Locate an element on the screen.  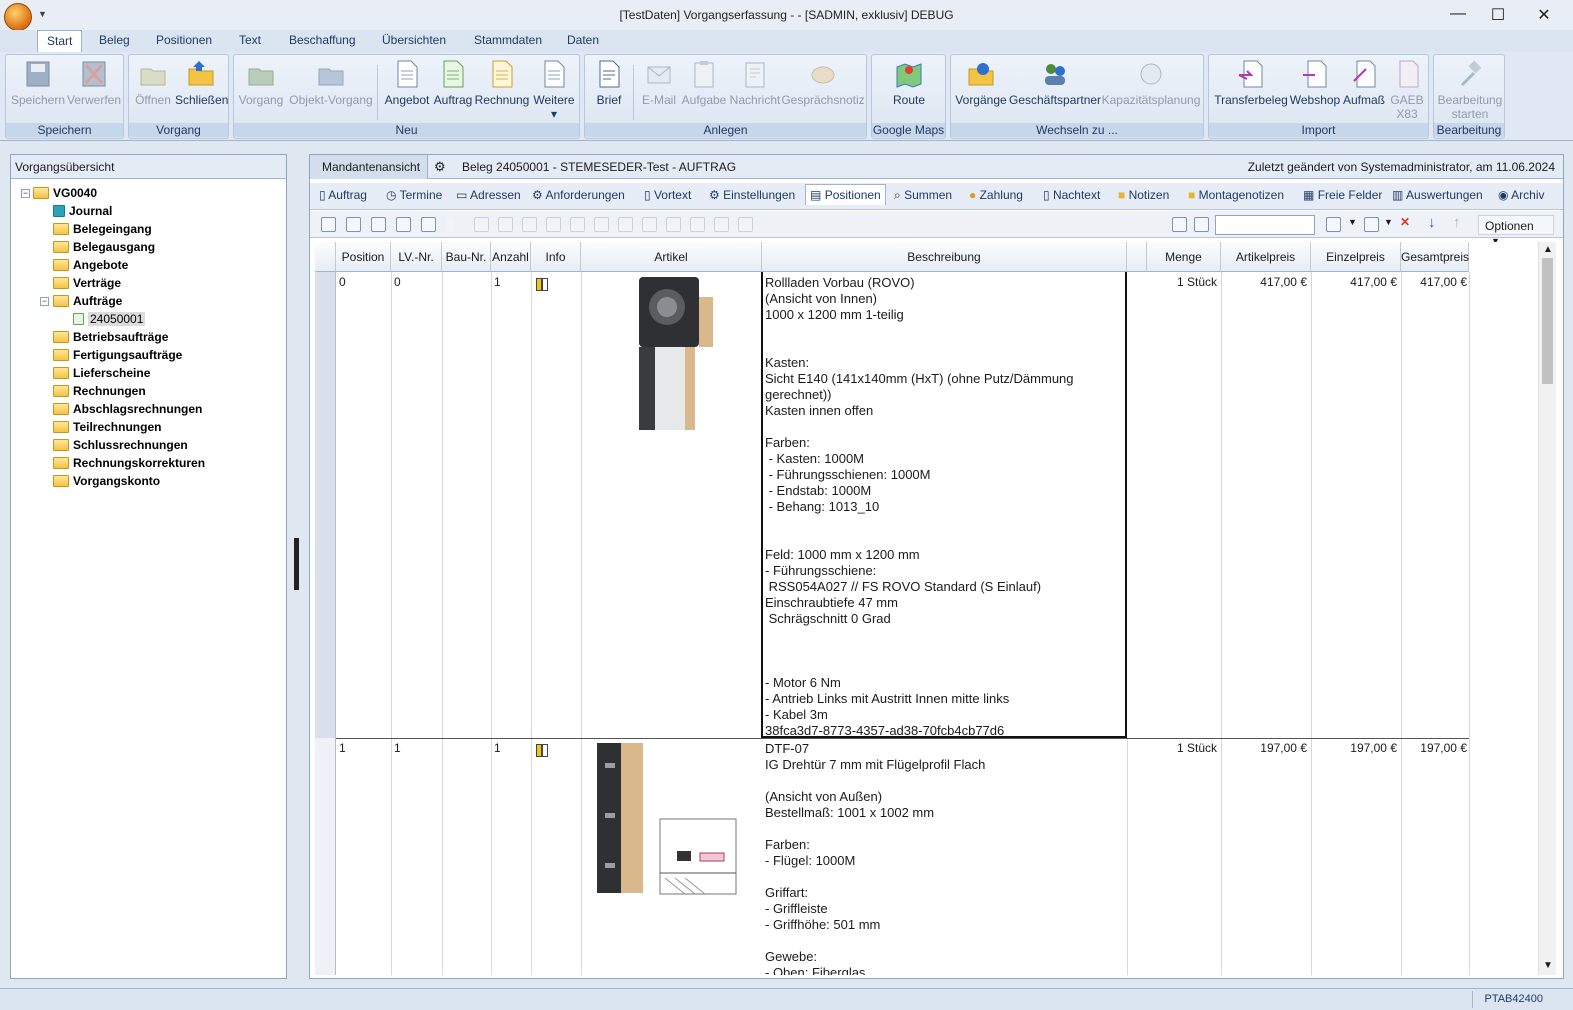
tab-anforderungen: ⚙ Anforderungen is located at coordinates (578, 195).